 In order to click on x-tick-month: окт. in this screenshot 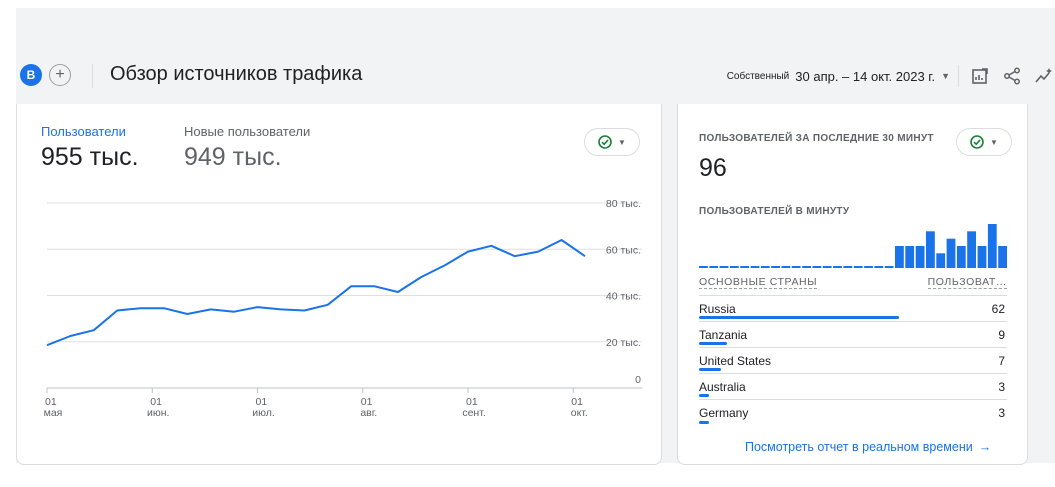, I will do `click(579, 413)`.